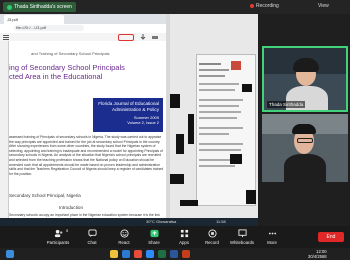 This screenshot has height=260, width=350. I want to click on participant-count: 5, so click(67, 230).